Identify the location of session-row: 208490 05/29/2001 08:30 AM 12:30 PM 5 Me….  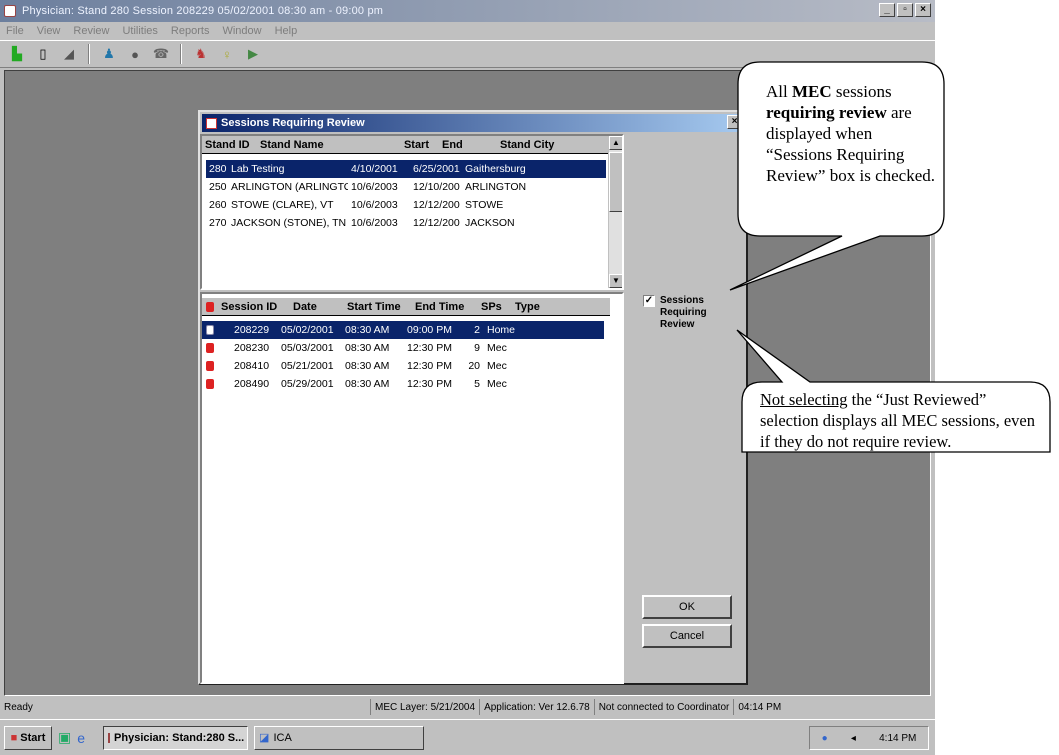
(403, 384).